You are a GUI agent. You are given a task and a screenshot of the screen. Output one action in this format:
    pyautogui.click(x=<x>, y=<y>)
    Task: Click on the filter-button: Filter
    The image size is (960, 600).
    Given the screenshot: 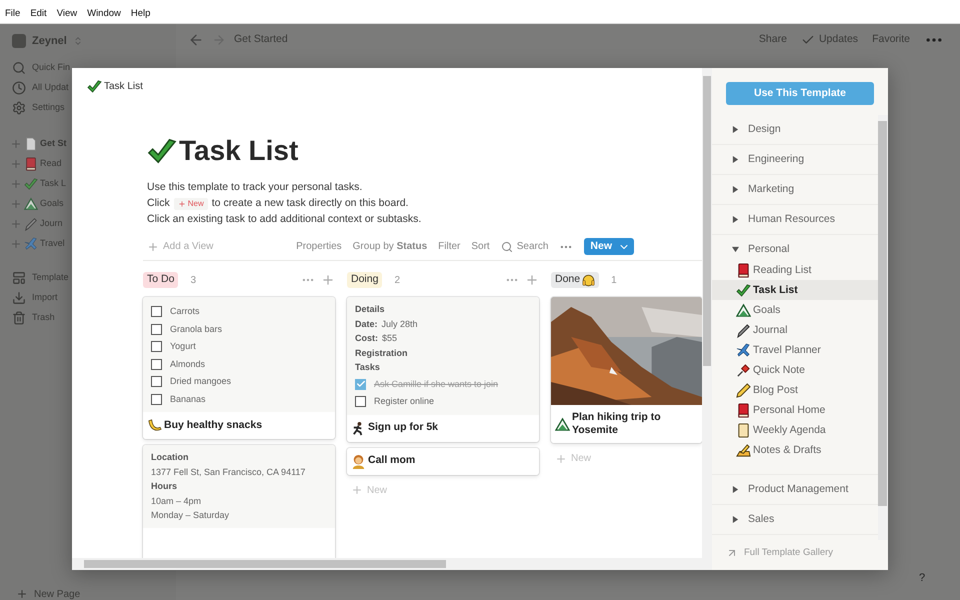 What is the action you would take?
    pyautogui.click(x=449, y=246)
    